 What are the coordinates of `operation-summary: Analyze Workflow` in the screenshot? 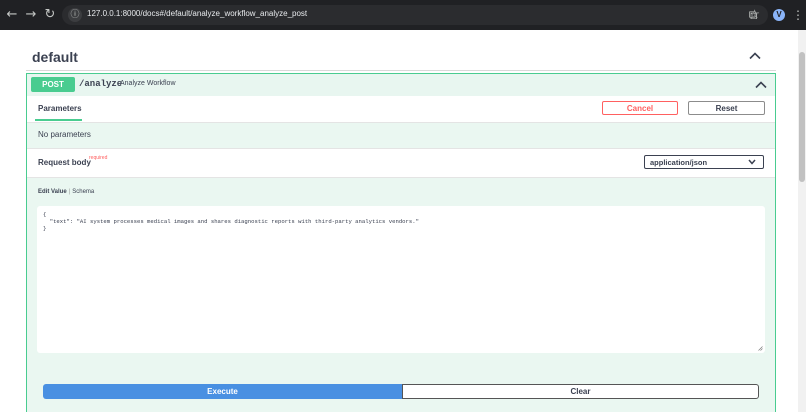 It's located at (148, 83).